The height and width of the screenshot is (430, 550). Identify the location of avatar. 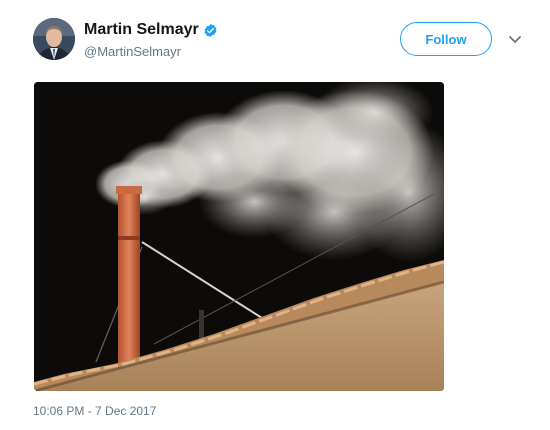
(54, 39).